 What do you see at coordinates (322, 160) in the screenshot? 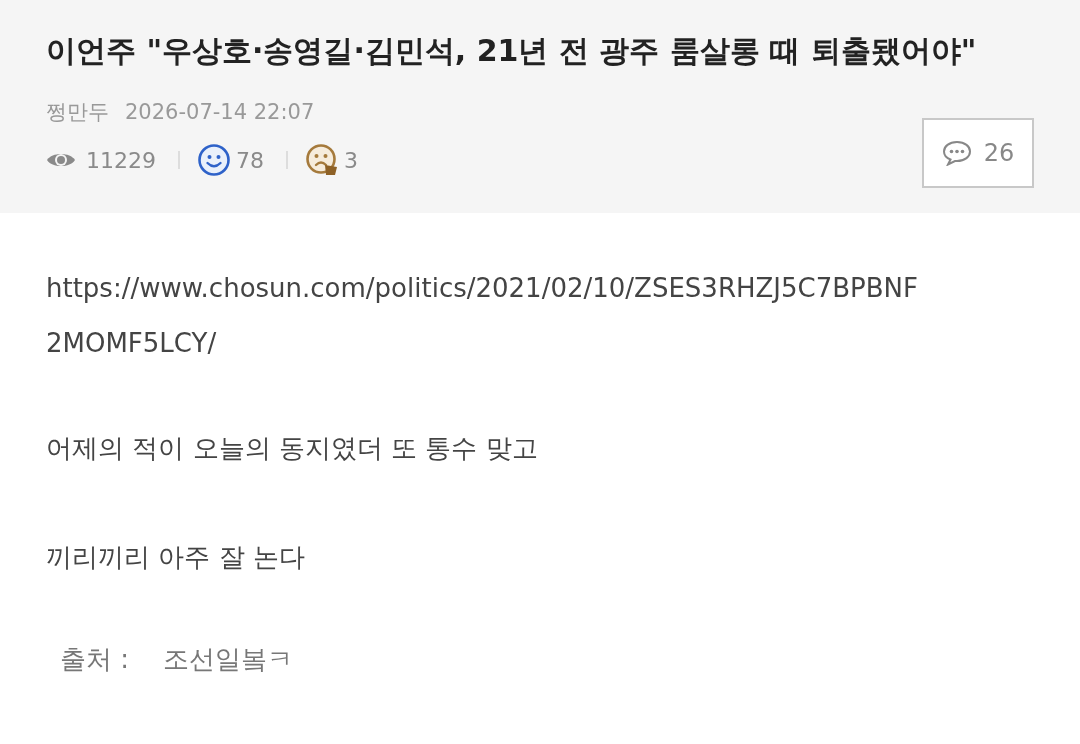
I see `sad-face-icon` at bounding box center [322, 160].